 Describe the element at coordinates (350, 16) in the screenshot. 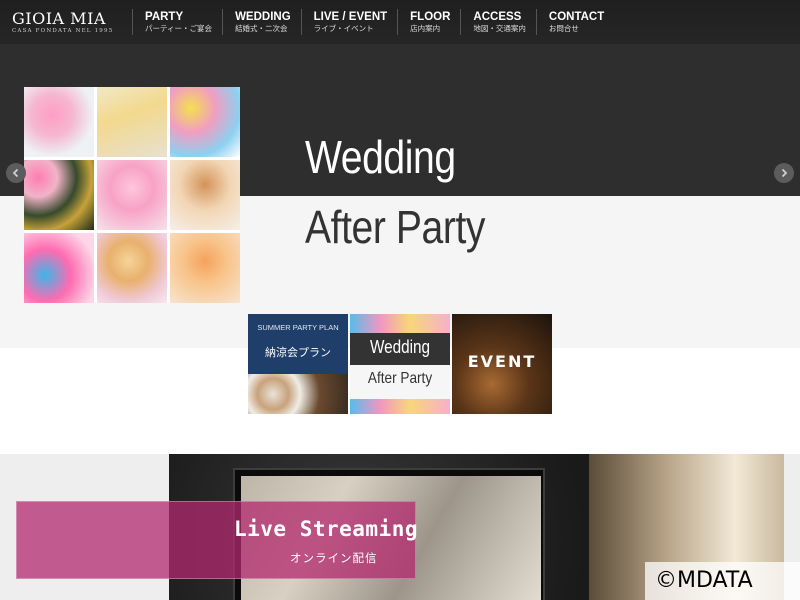

I see `nav-item-label: LIVE / EVENT` at that location.